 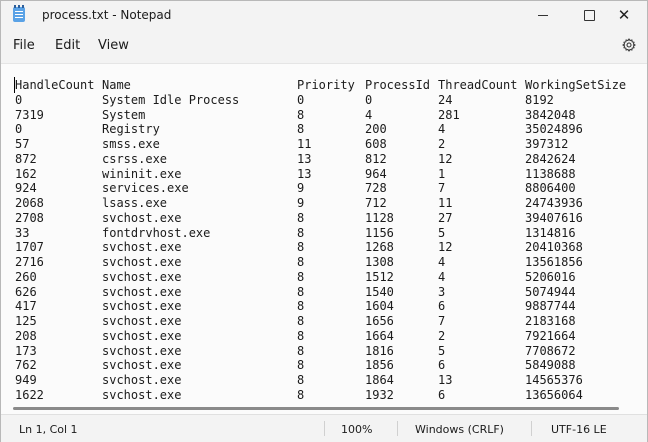 I want to click on text-cell: 24743936, so click(x=554, y=203).